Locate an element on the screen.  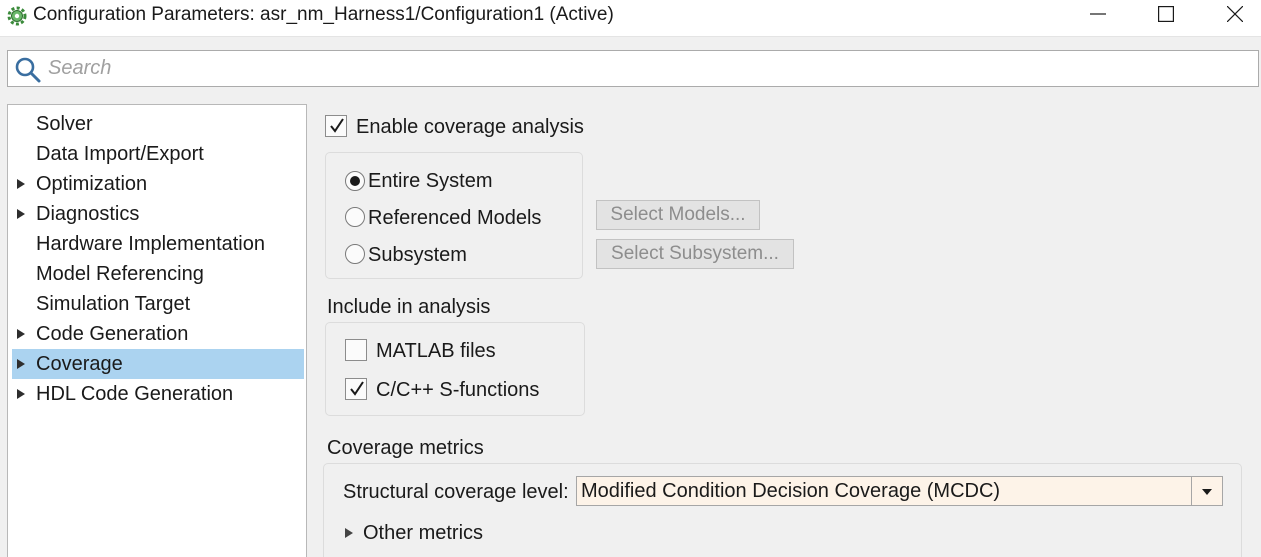
nav-item-coverage: Coverage is located at coordinates (158, 364).